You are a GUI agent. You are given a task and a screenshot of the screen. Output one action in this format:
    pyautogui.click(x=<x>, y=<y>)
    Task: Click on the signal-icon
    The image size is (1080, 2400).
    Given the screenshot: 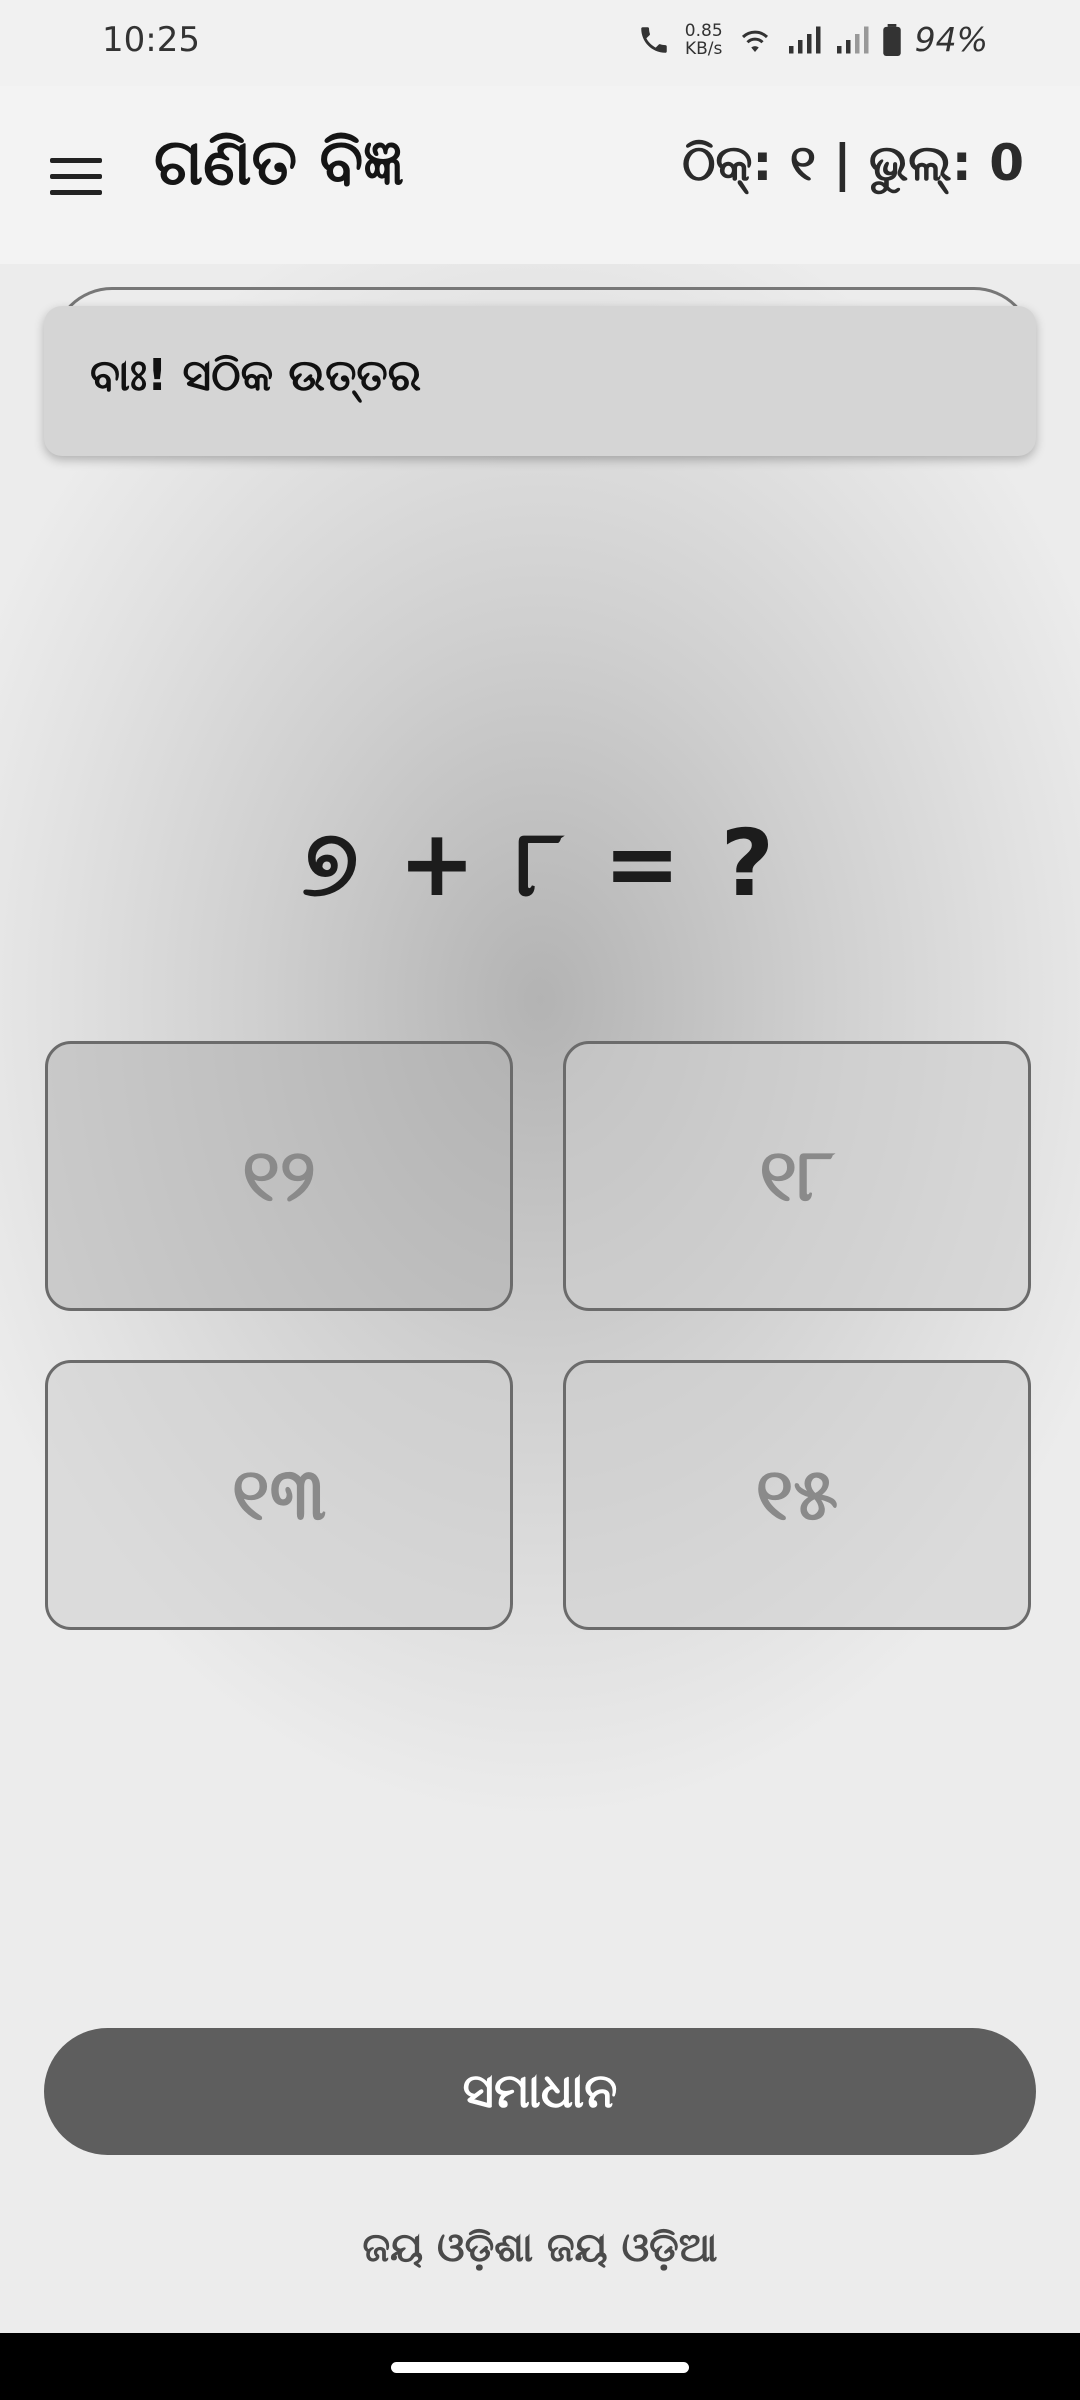 What is the action you would take?
    pyautogui.click(x=804, y=39)
    